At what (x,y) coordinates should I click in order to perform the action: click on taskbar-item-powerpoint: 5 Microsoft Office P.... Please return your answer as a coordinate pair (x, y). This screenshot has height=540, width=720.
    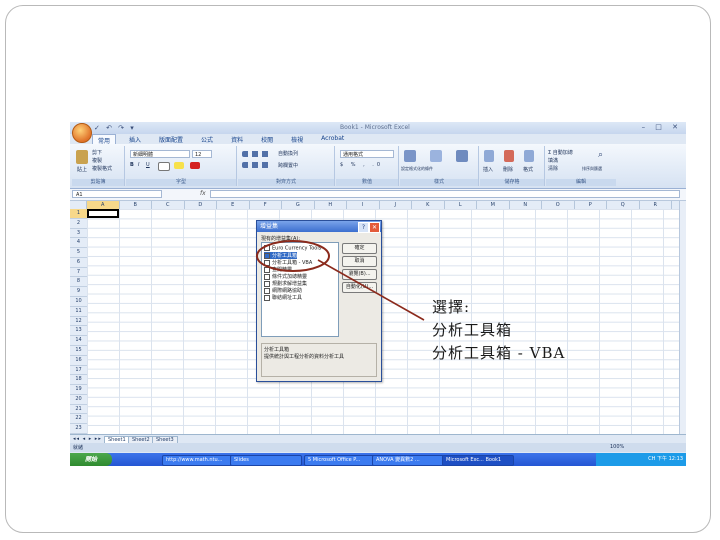
    Looking at the image, I should click on (340, 460).